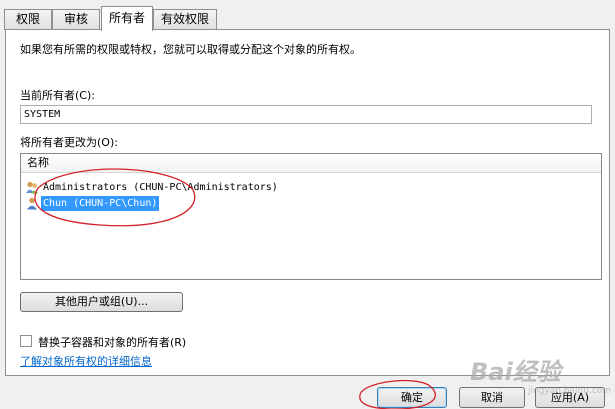 The image size is (615, 409). What do you see at coordinates (76, 19) in the screenshot?
I see `tab-auditing: 审核` at bounding box center [76, 19].